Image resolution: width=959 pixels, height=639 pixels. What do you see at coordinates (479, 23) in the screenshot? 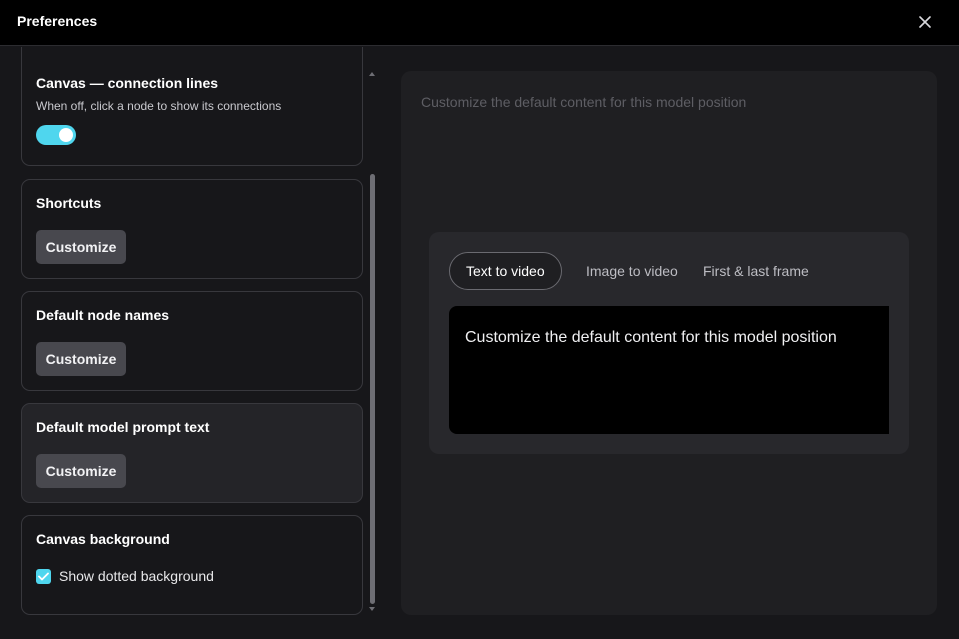
I see `title-bar: Preferences` at bounding box center [479, 23].